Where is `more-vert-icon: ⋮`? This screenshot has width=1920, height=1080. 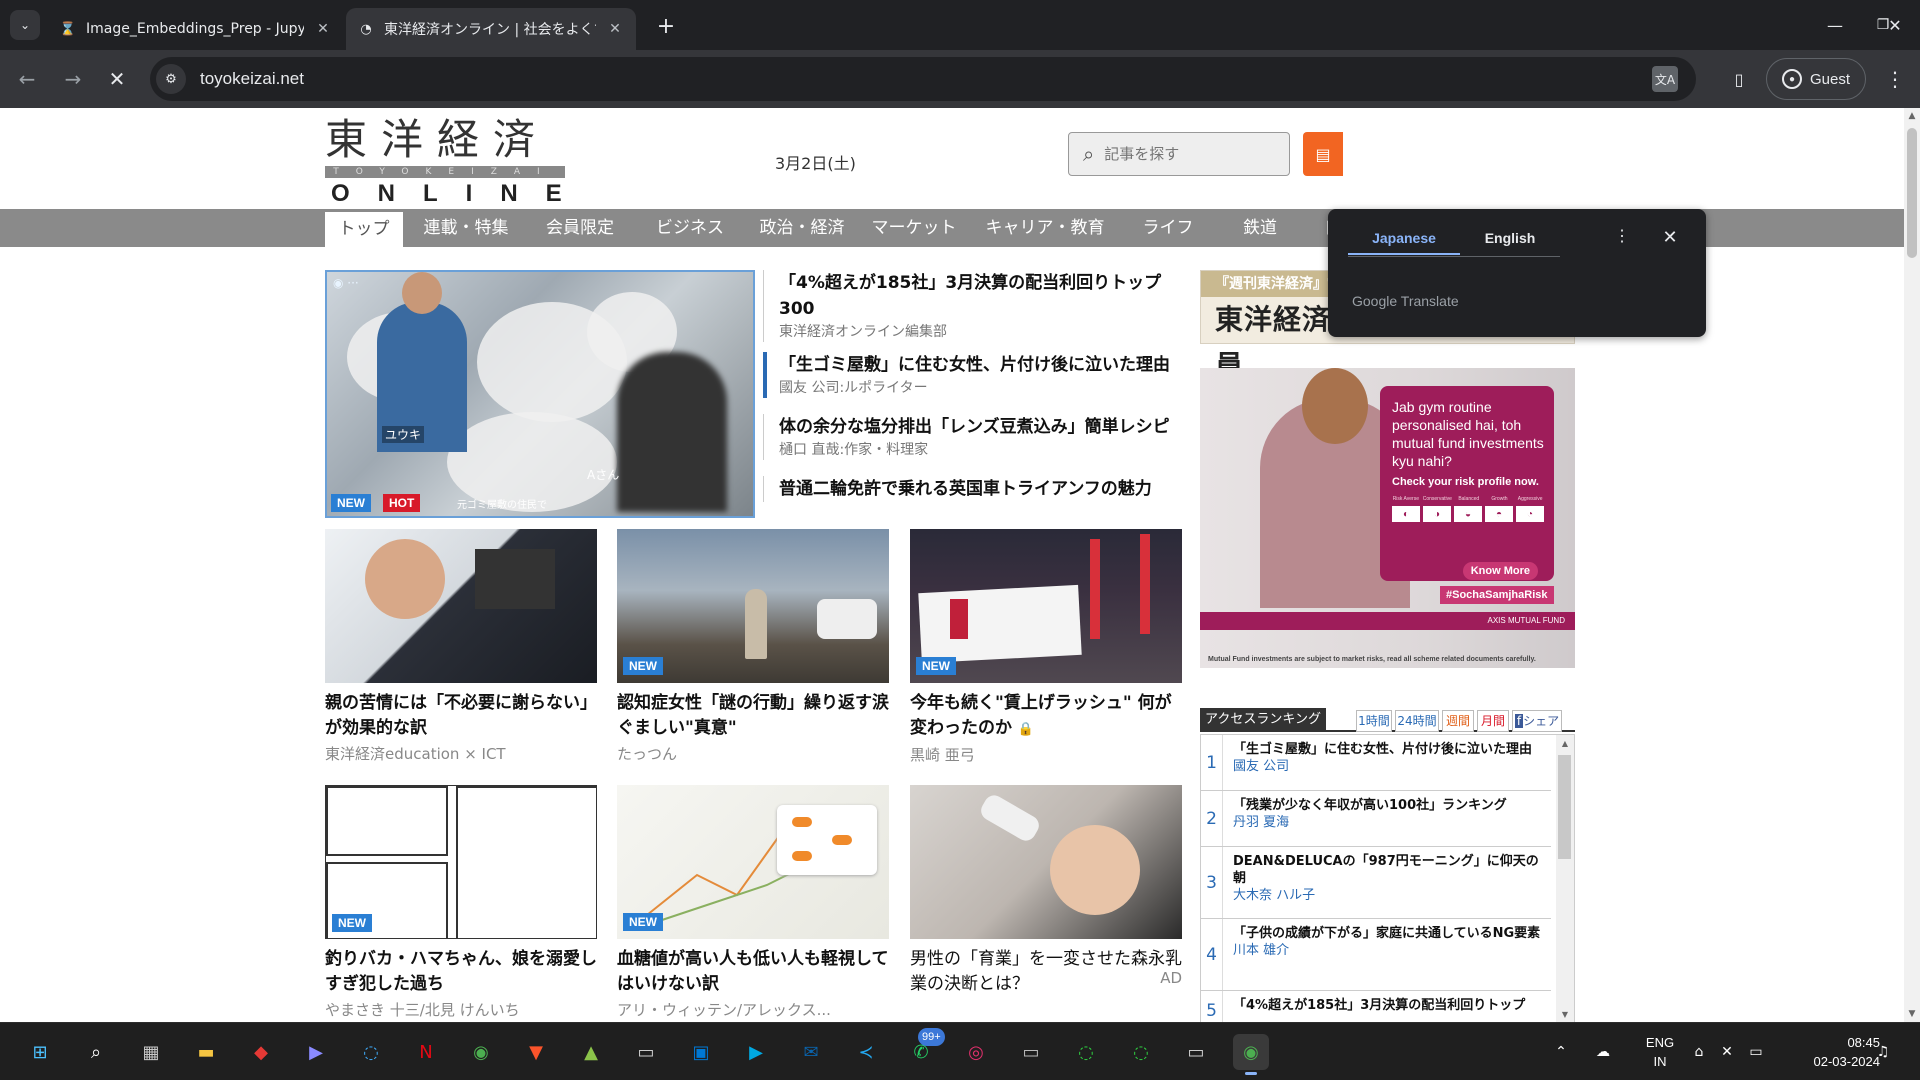
more-vert-icon: ⋮ is located at coordinates (1622, 237).